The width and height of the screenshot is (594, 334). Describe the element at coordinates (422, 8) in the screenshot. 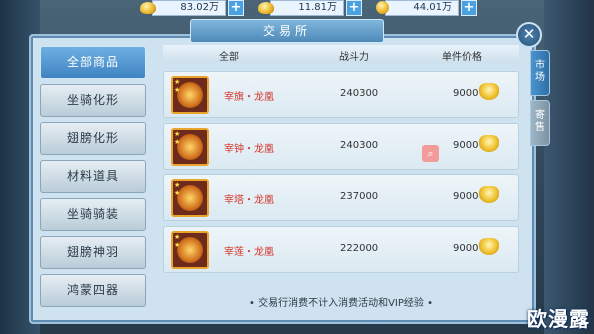

I see `currency-value: 44.01万` at that location.